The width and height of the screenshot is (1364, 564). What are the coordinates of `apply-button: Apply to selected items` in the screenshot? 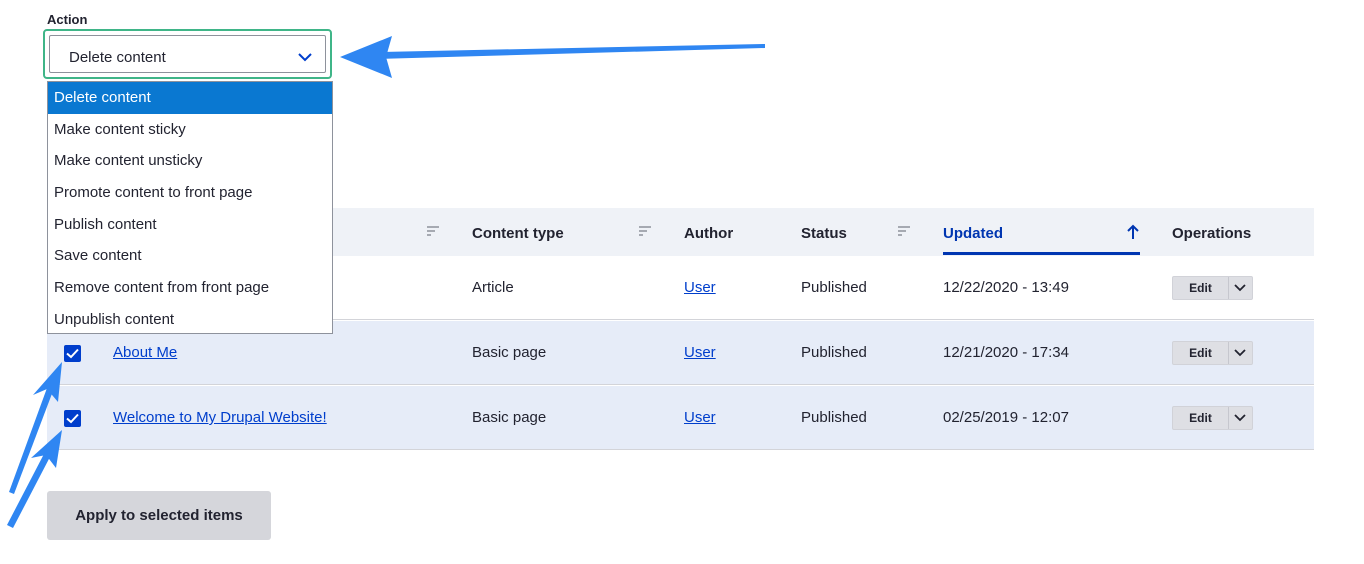 It's located at (159, 515).